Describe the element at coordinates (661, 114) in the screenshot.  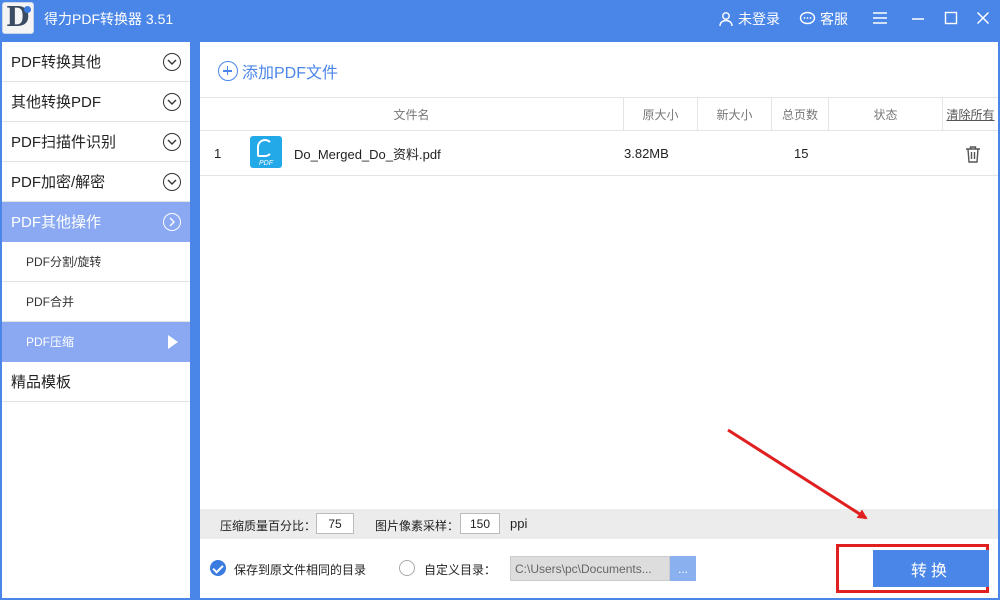
I see `column-original-size: 原大小` at that location.